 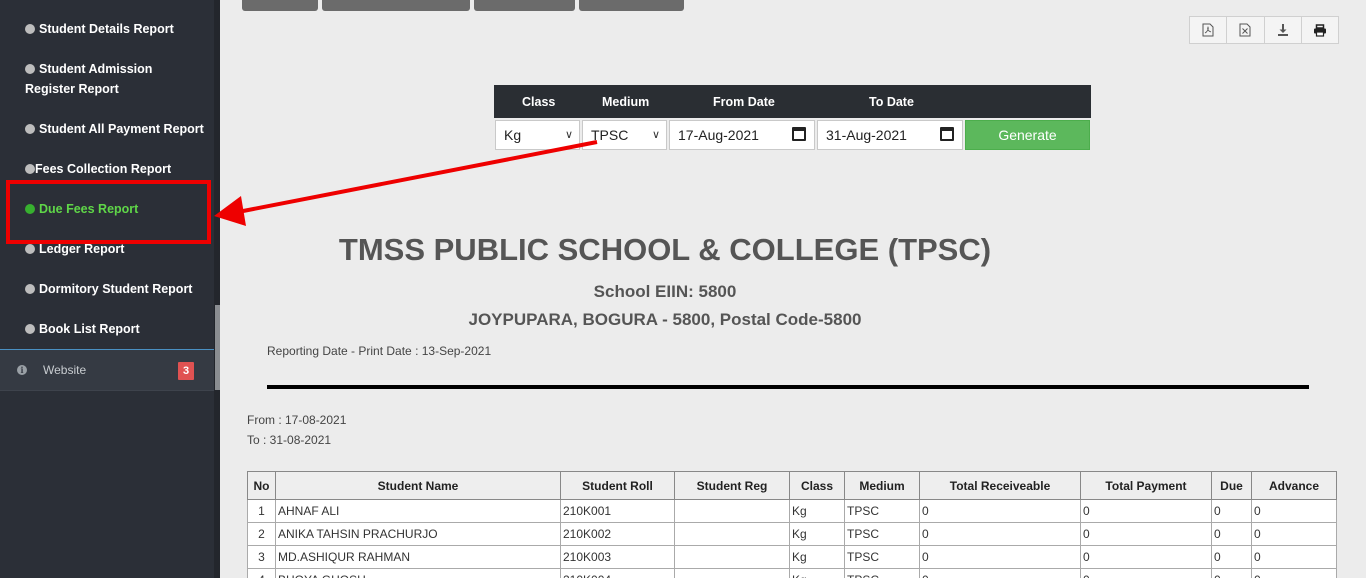 I want to click on medium-select: TPSC ∨, so click(x=624, y=135).